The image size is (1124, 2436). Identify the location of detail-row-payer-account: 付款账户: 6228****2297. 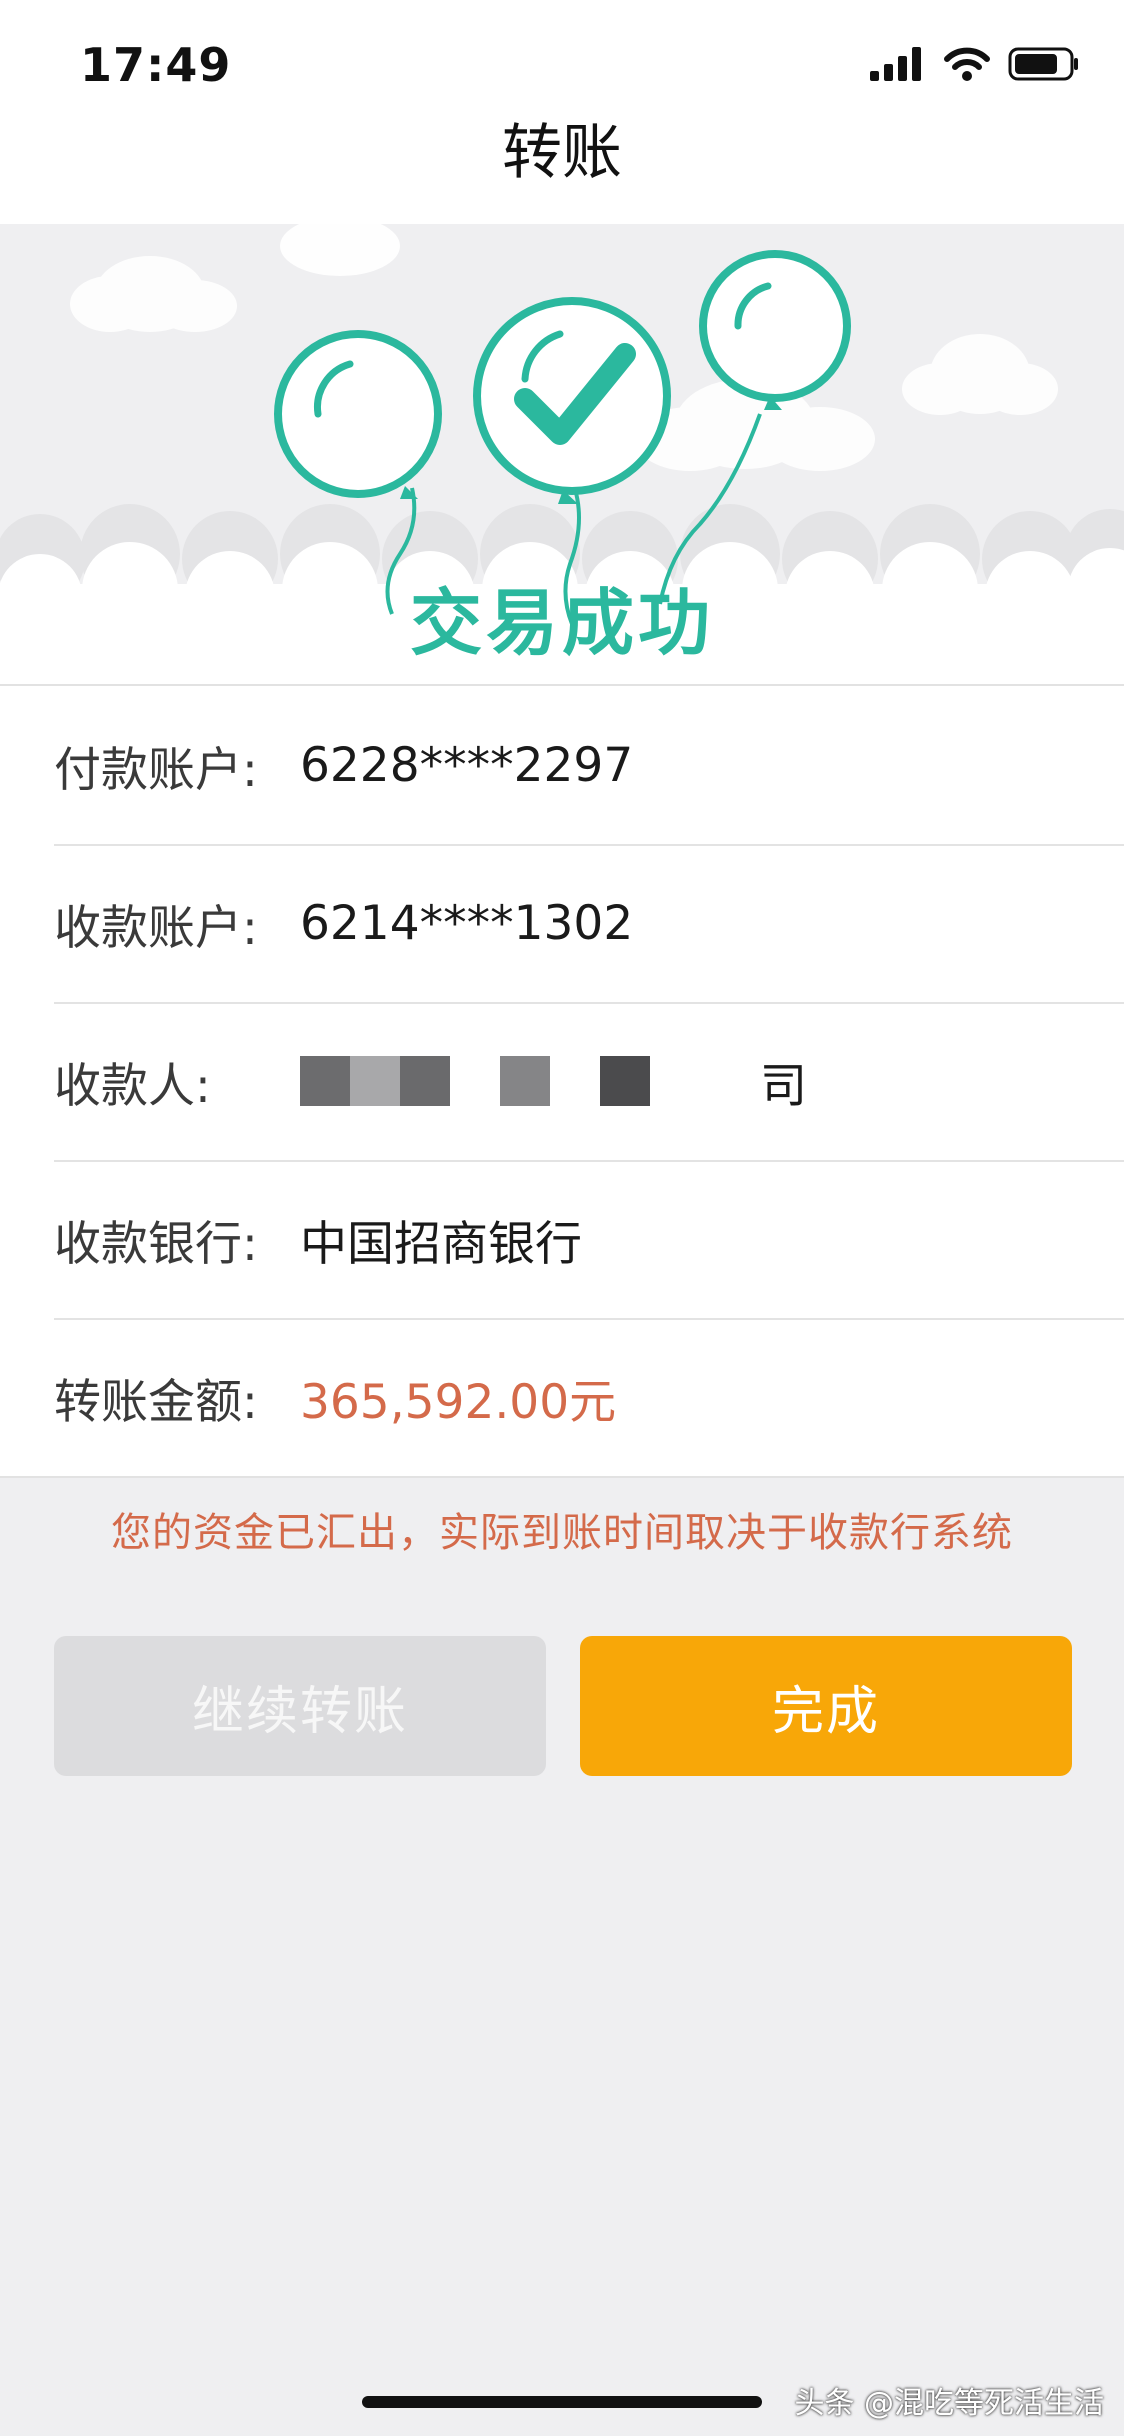
(589, 766).